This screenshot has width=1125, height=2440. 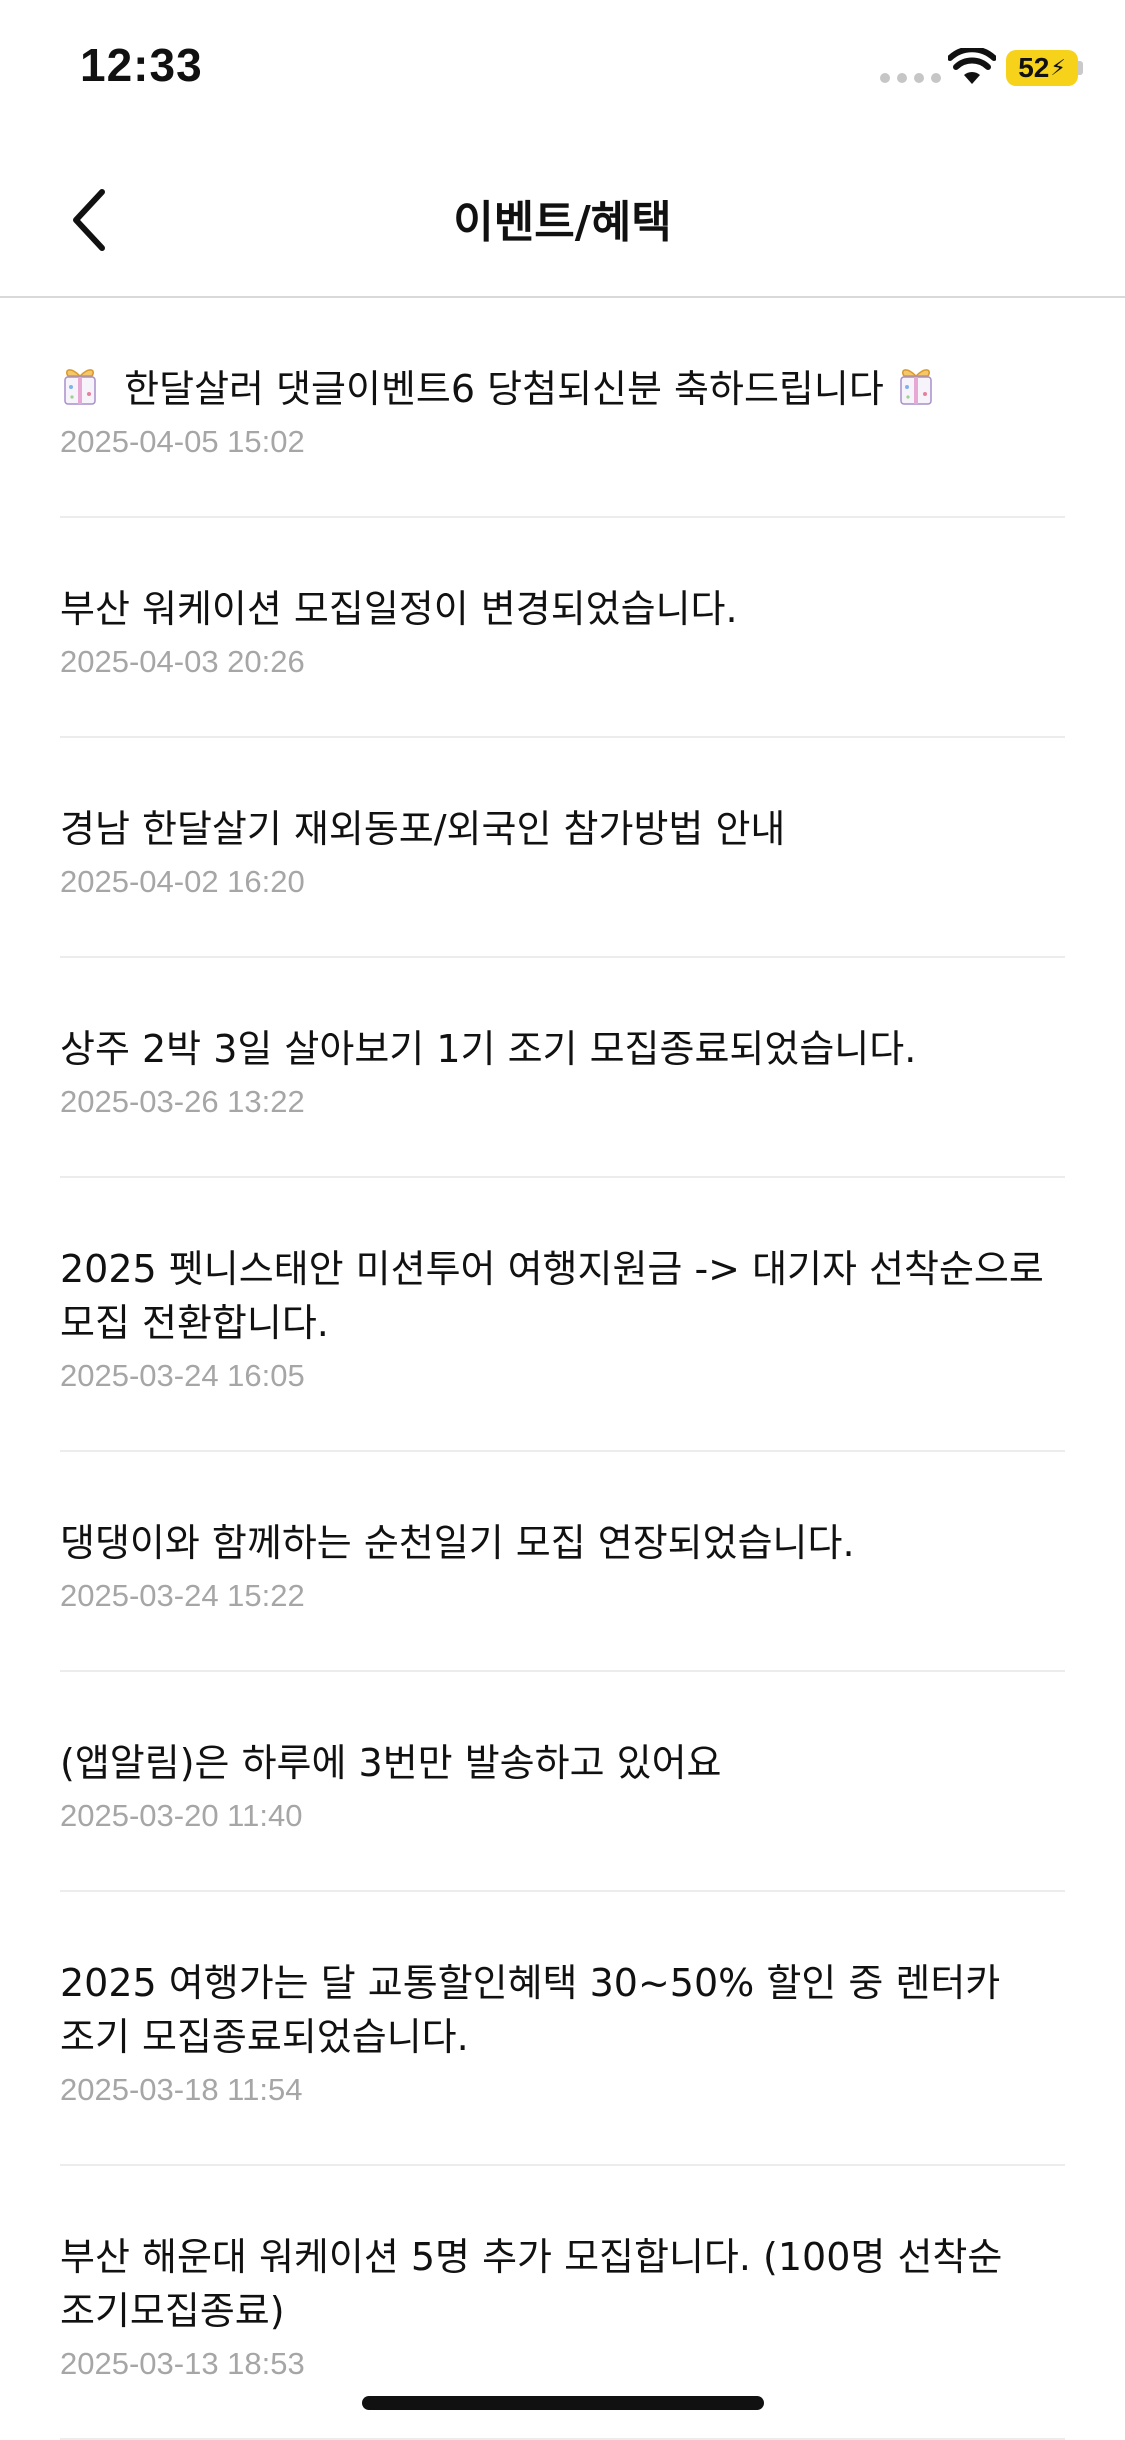 What do you see at coordinates (182, 1595) in the screenshot?
I see `notice-date: 2025-03-24 15:22` at bounding box center [182, 1595].